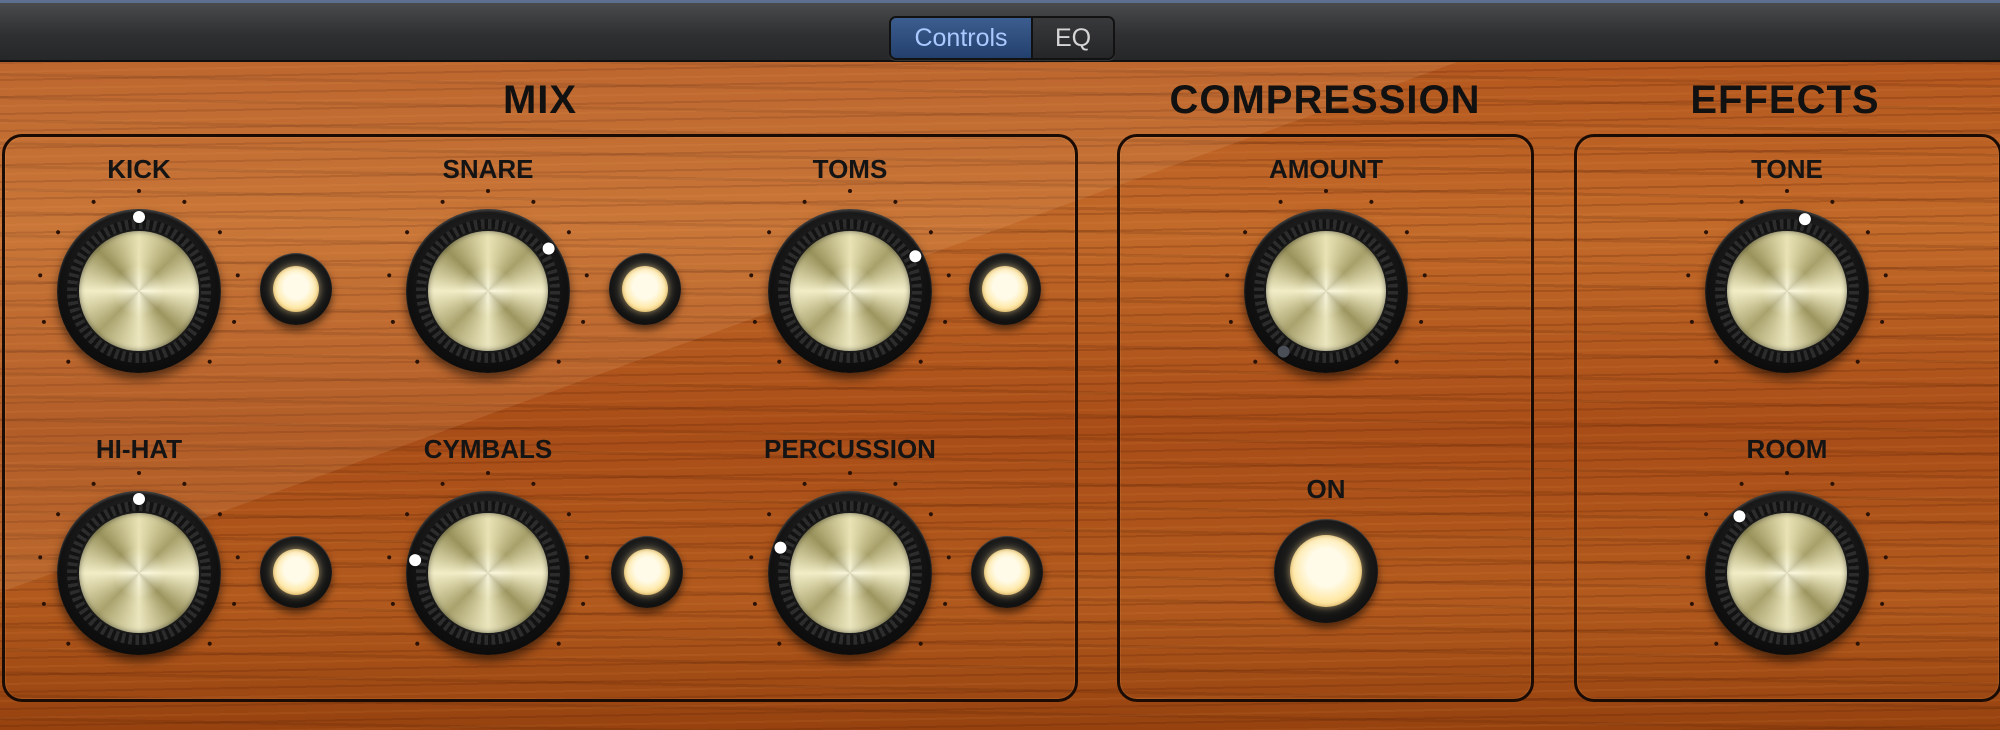 Image resolution: width=2000 pixels, height=730 pixels. What do you see at coordinates (488, 449) in the screenshot?
I see `cymbals-label: CYMBALS` at bounding box center [488, 449].